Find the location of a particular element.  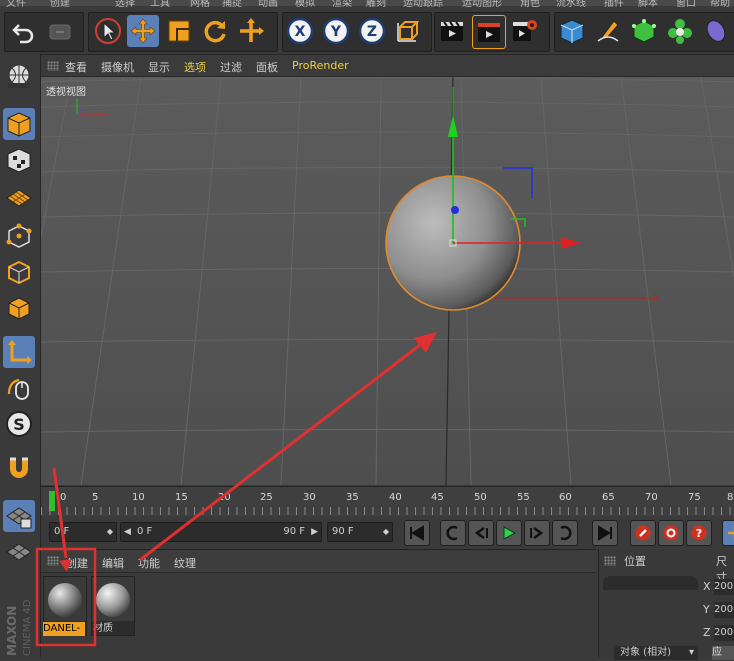

size-y-field: 200 is located at coordinates (724, 610).